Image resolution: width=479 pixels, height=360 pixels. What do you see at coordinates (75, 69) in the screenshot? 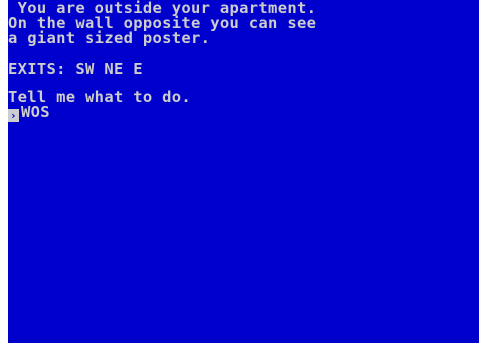
I see `exits-line: EXITS: SW NE E` at bounding box center [75, 69].